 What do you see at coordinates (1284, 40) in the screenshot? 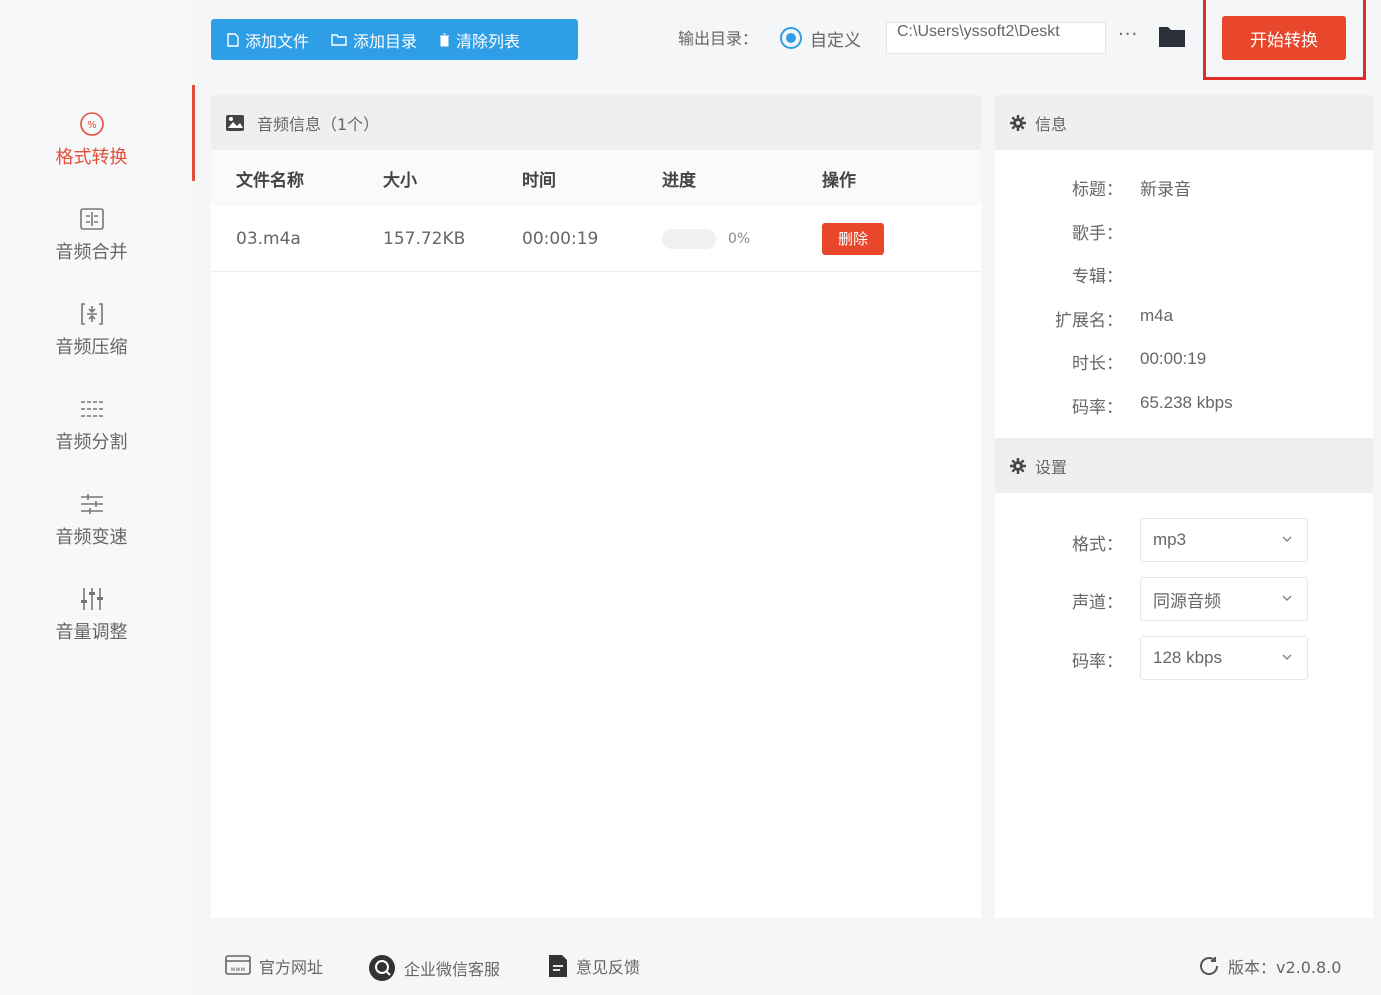
I see `annotation-highlight-box` at bounding box center [1284, 40].